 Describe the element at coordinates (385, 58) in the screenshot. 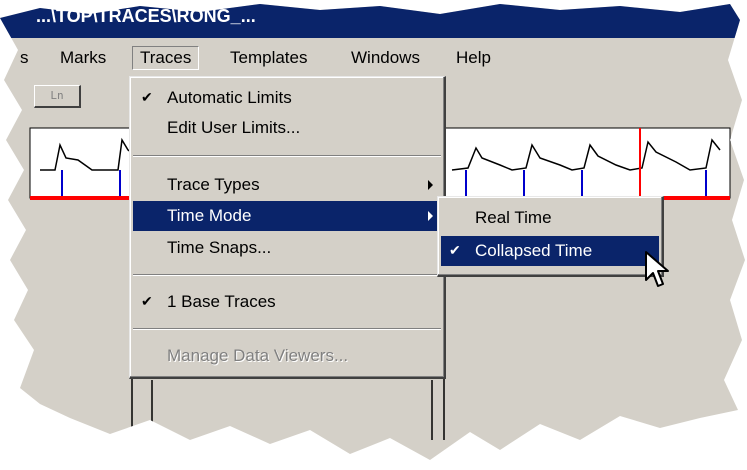

I see `menu-windows: Windows` at that location.